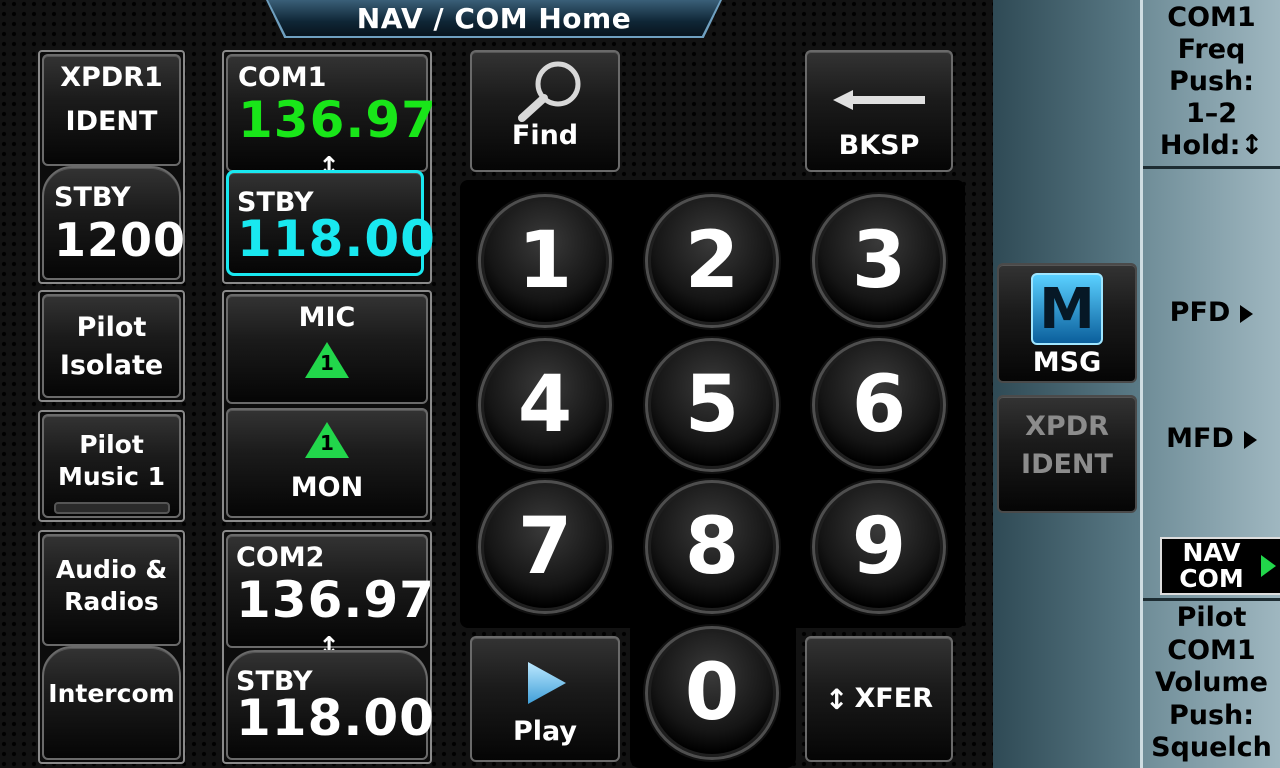 Image resolution: width=1280 pixels, height=768 pixels. What do you see at coordinates (1200, 438) in the screenshot?
I see `mfd-label: MFD` at bounding box center [1200, 438].